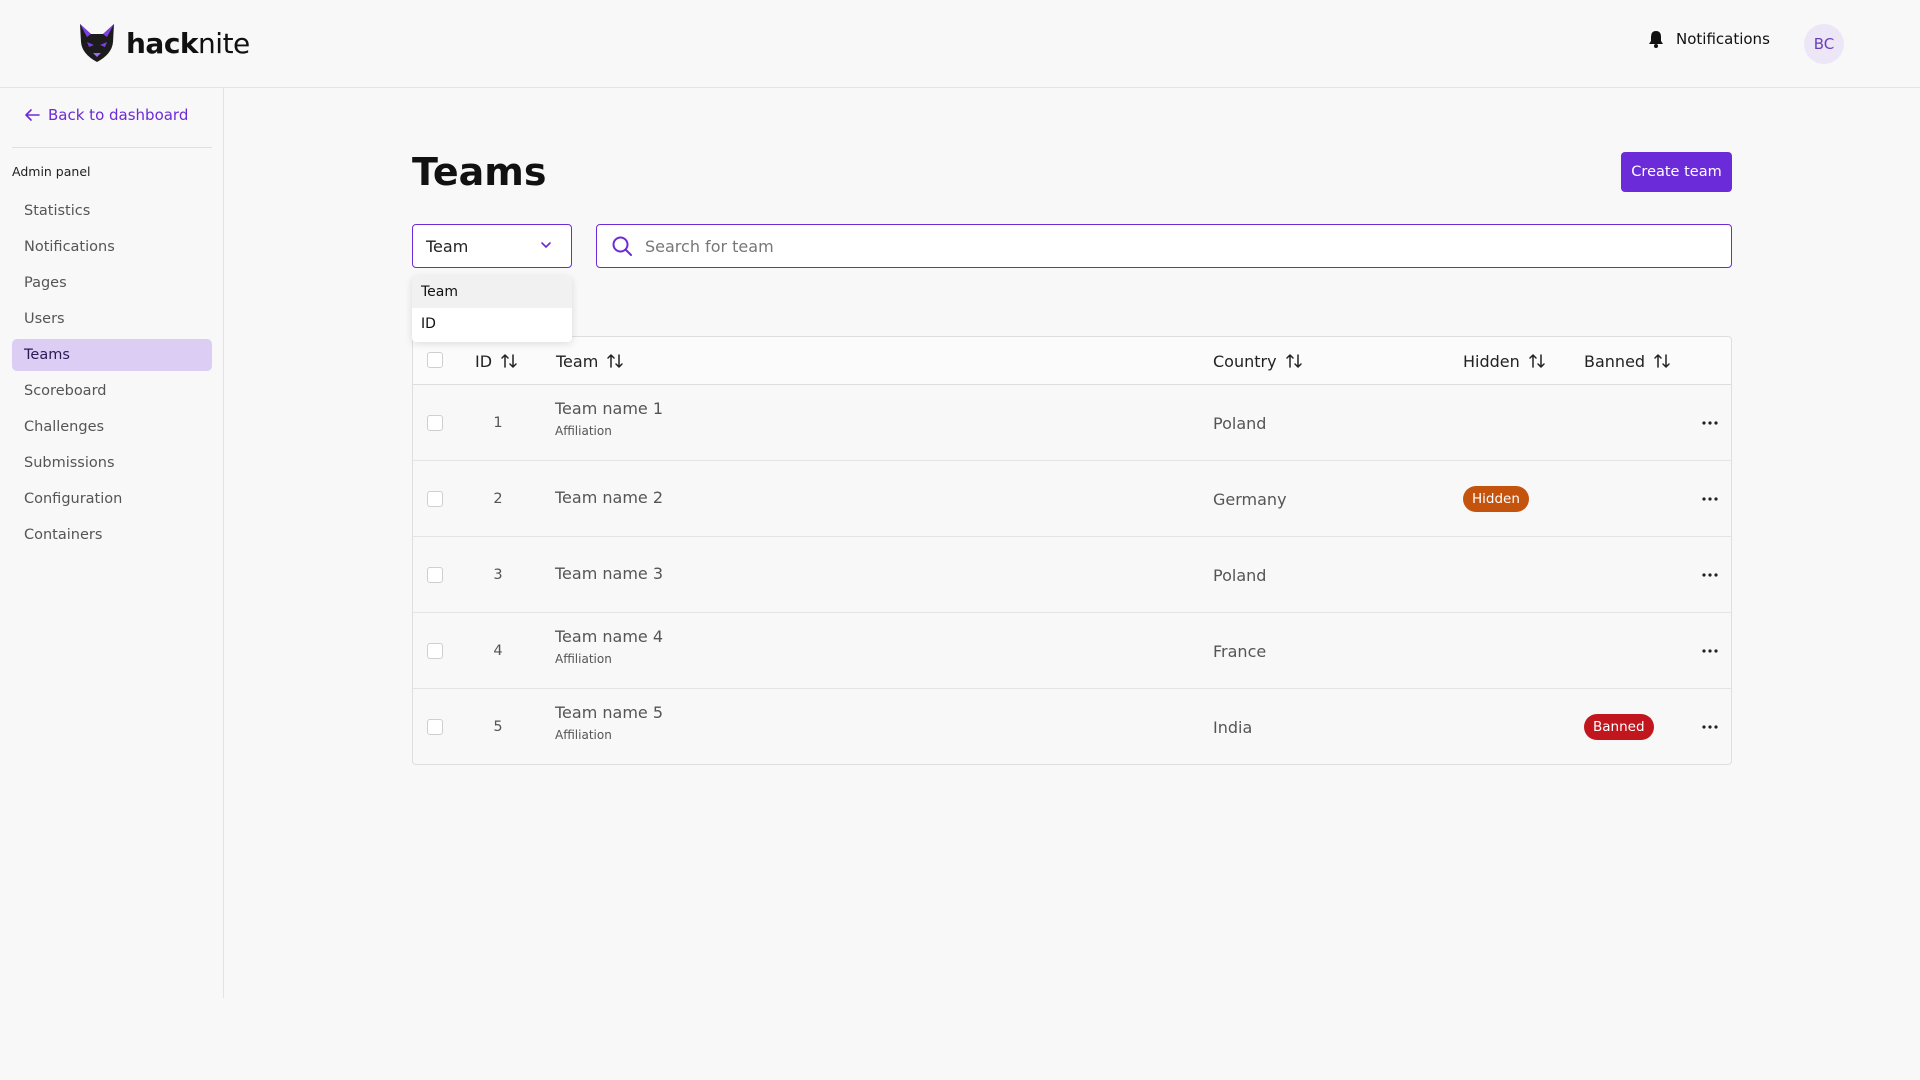 Image resolution: width=1920 pixels, height=1080 pixels. What do you see at coordinates (622, 246) in the screenshot?
I see `search-icon` at bounding box center [622, 246].